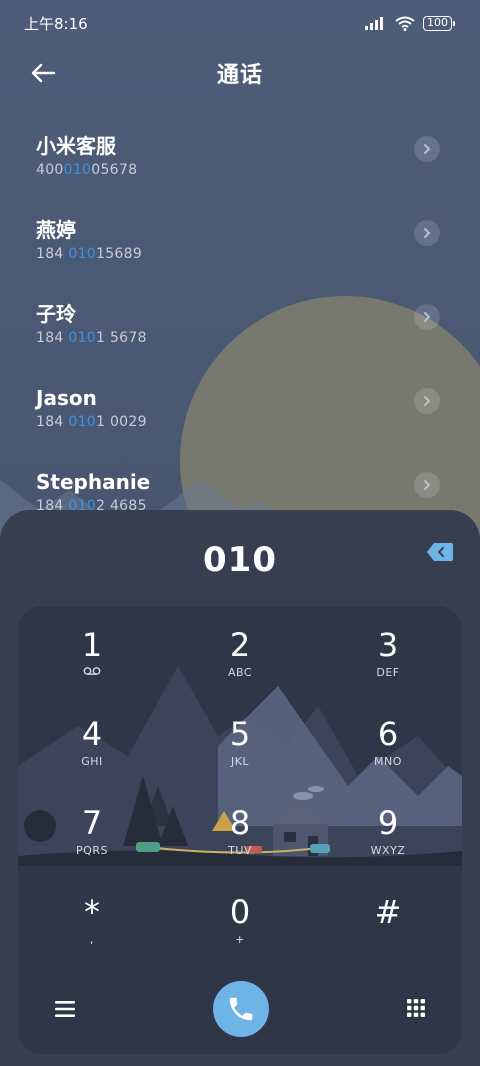  I want to click on contact-number: 184 0101 5678, so click(91, 338).